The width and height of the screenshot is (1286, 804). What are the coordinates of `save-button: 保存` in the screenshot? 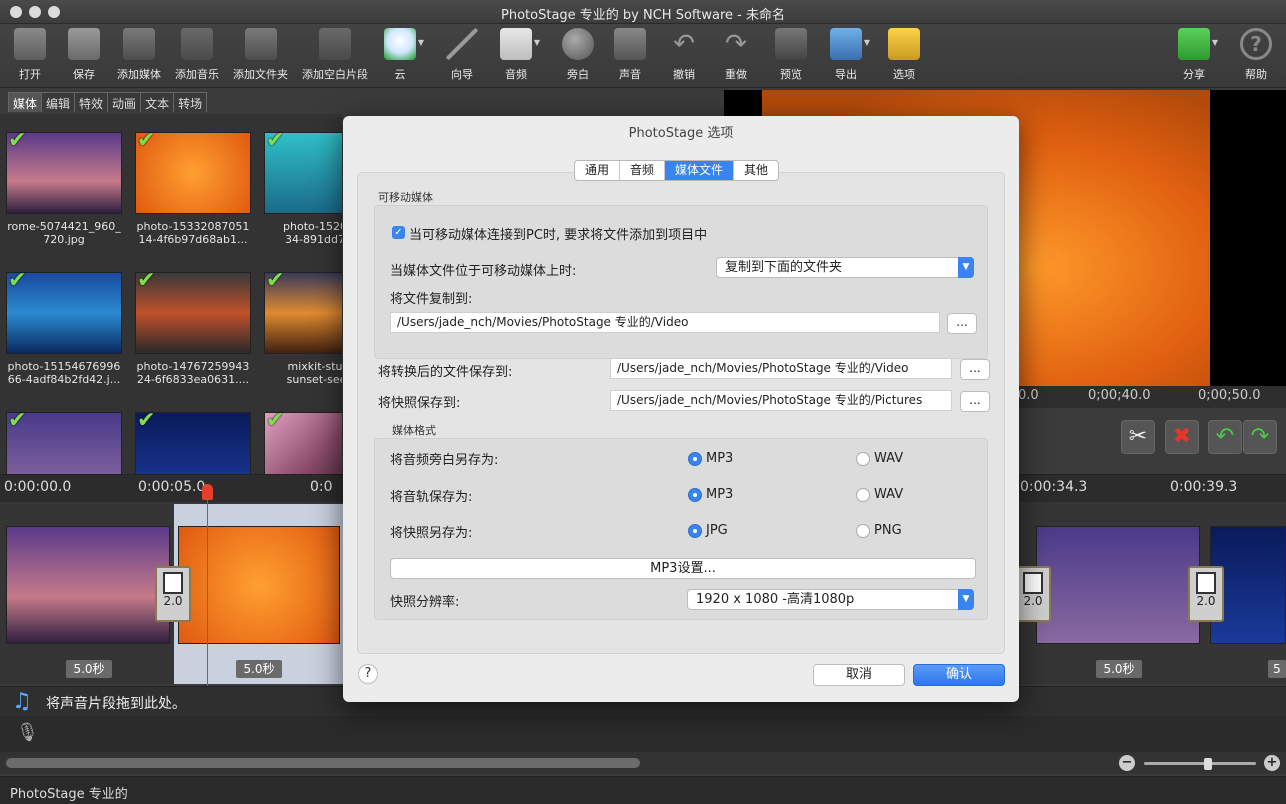 It's located at (84, 55).